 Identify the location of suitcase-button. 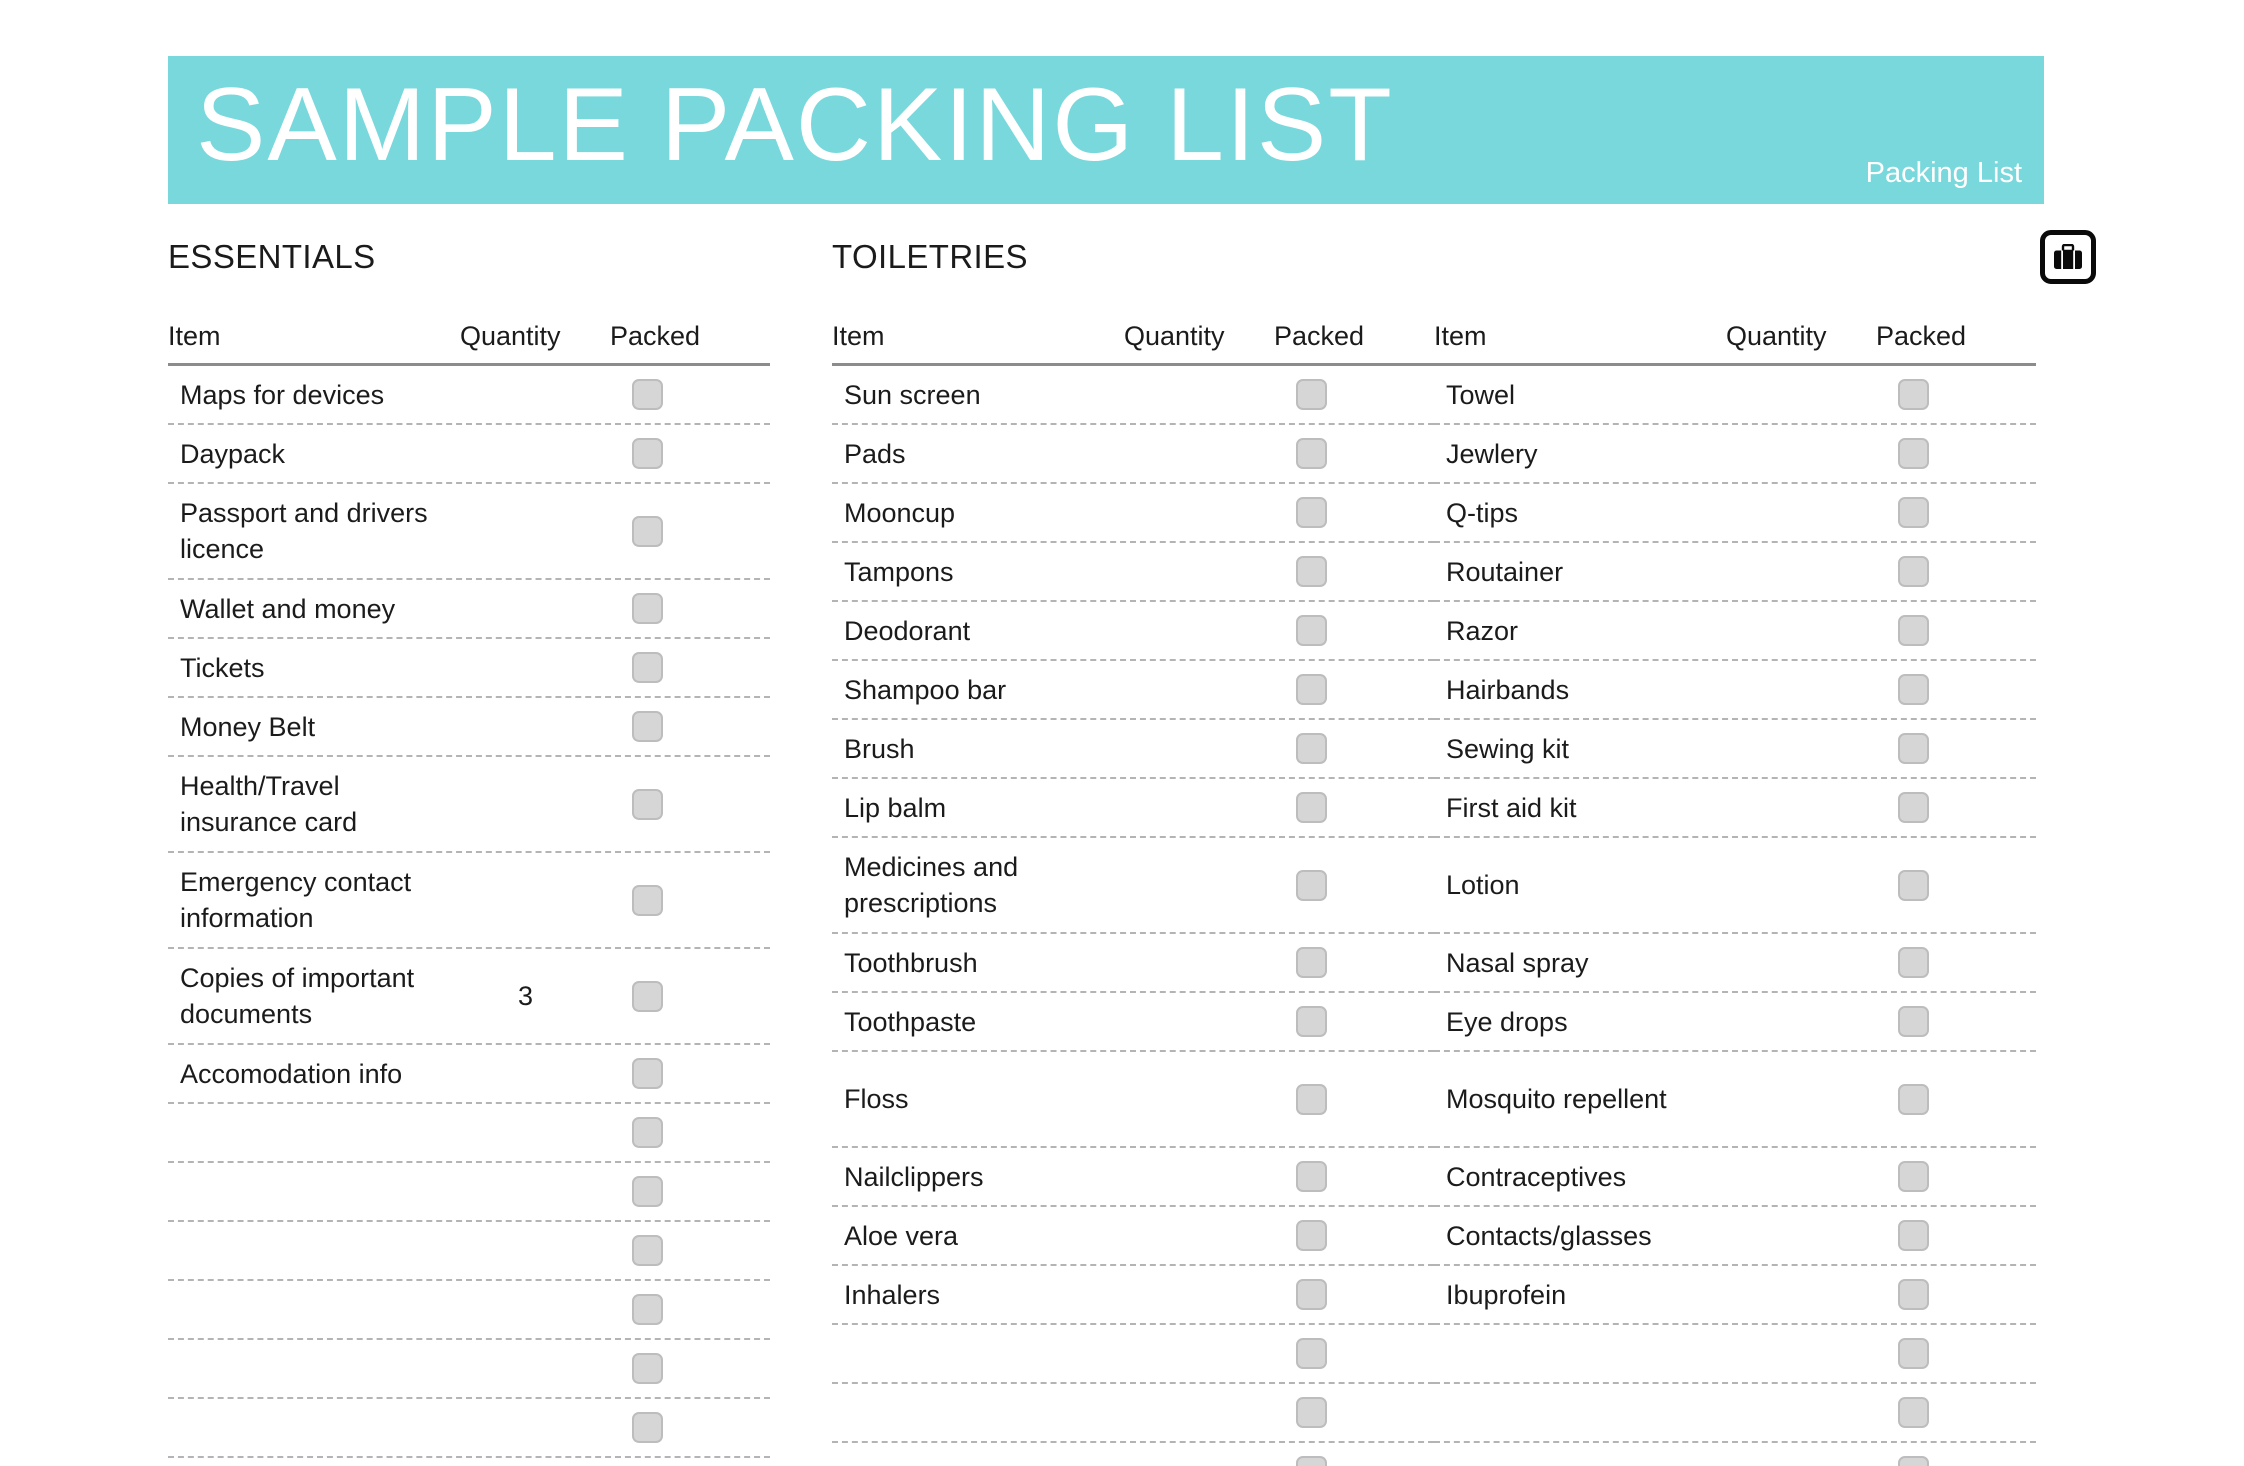
(2068, 257).